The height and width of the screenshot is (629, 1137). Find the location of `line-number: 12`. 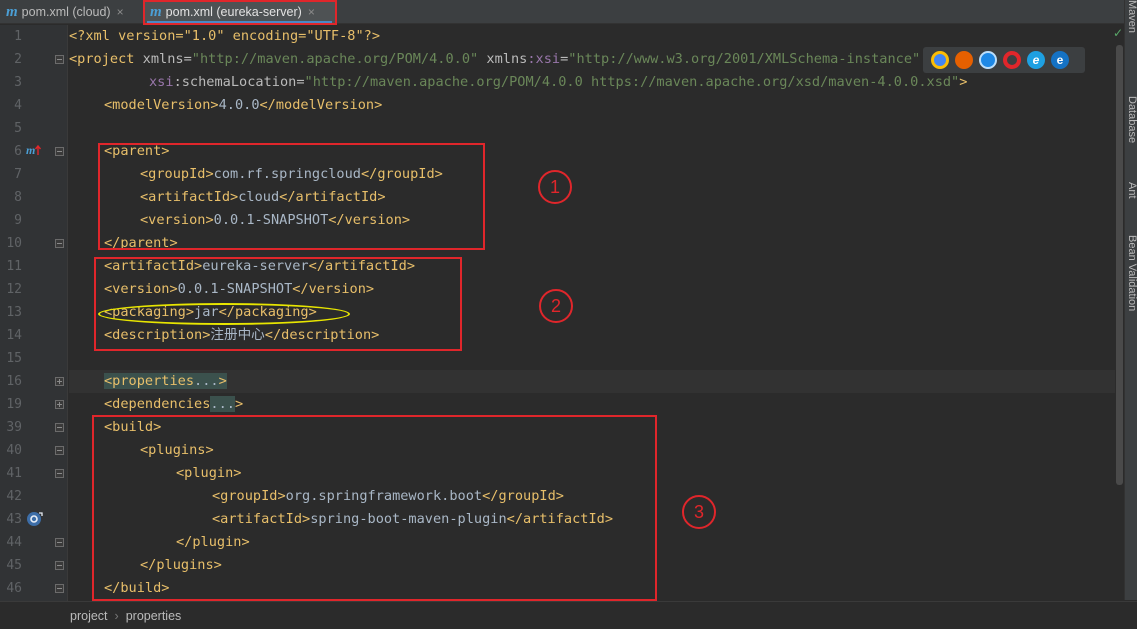

line-number: 12 is located at coordinates (14, 289).